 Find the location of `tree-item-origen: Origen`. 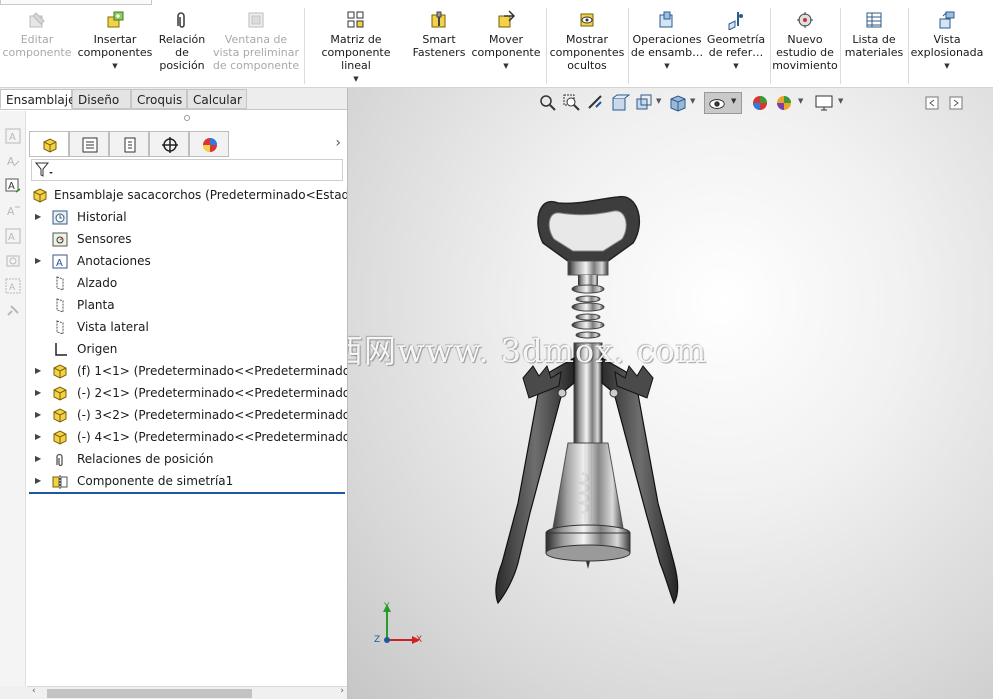

tree-item-origen: Origen is located at coordinates (187, 349).